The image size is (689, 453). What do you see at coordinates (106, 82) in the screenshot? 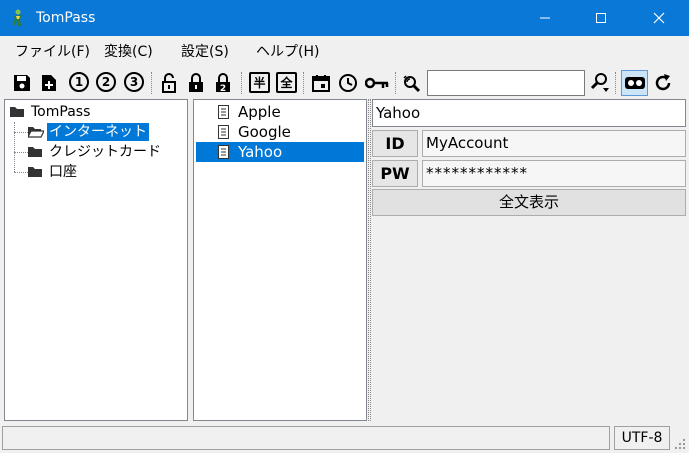
I see `slot-2-button: 2` at bounding box center [106, 82].